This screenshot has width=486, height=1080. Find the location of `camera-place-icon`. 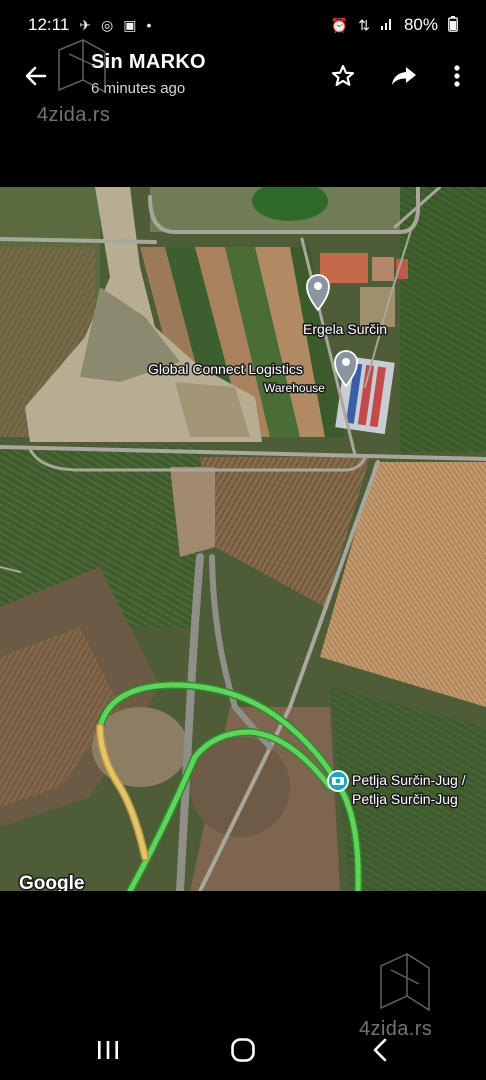

camera-place-icon is located at coordinates (338, 781).